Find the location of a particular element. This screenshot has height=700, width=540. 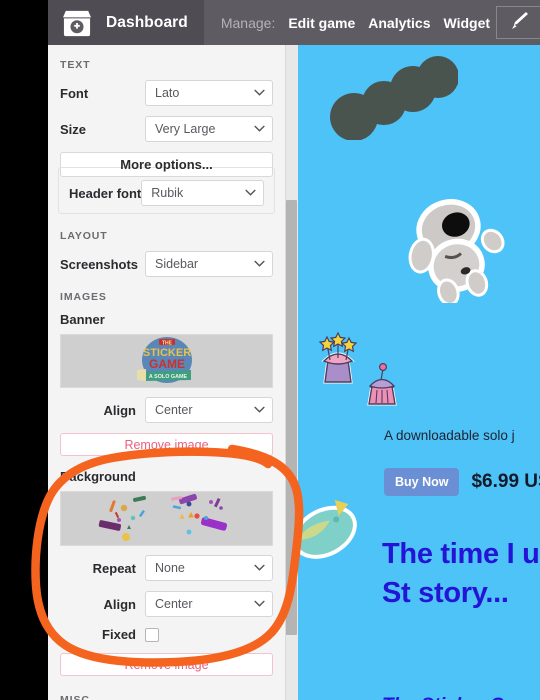

itch-io-logo-icon is located at coordinates (77, 23).